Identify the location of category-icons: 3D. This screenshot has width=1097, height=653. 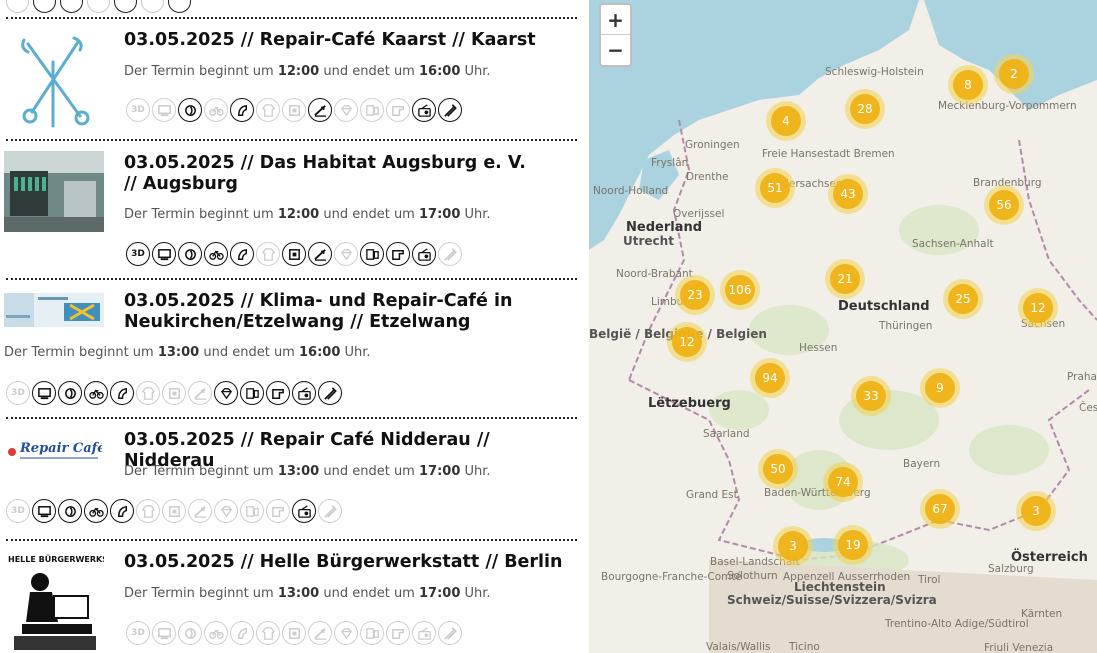
(294, 254).